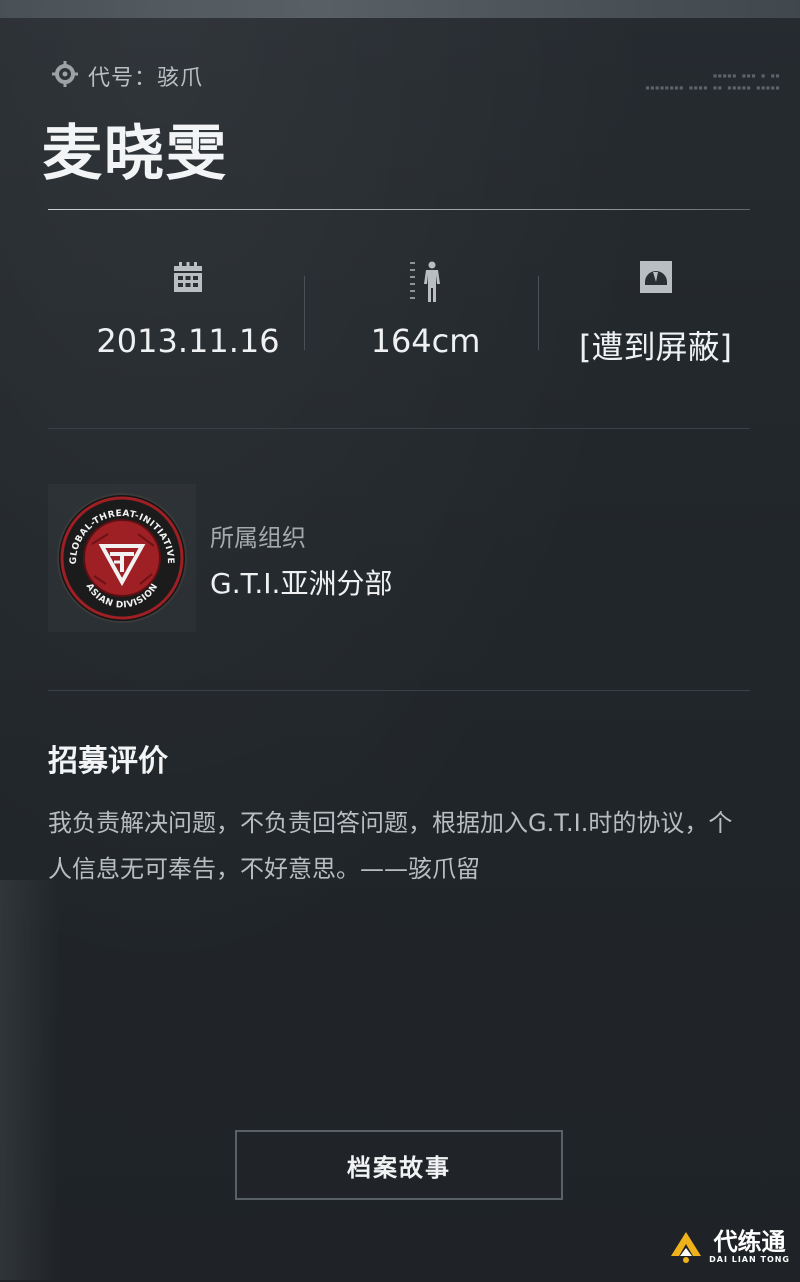  I want to click on watermark-subtitle: DAI LIAN TONG, so click(749, 1259).